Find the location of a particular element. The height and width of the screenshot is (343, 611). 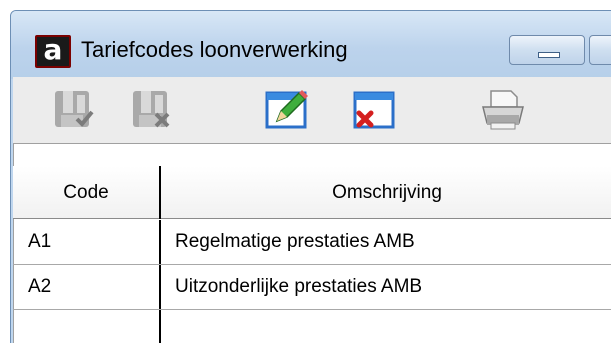

delete-window-icon is located at coordinates (374, 110).